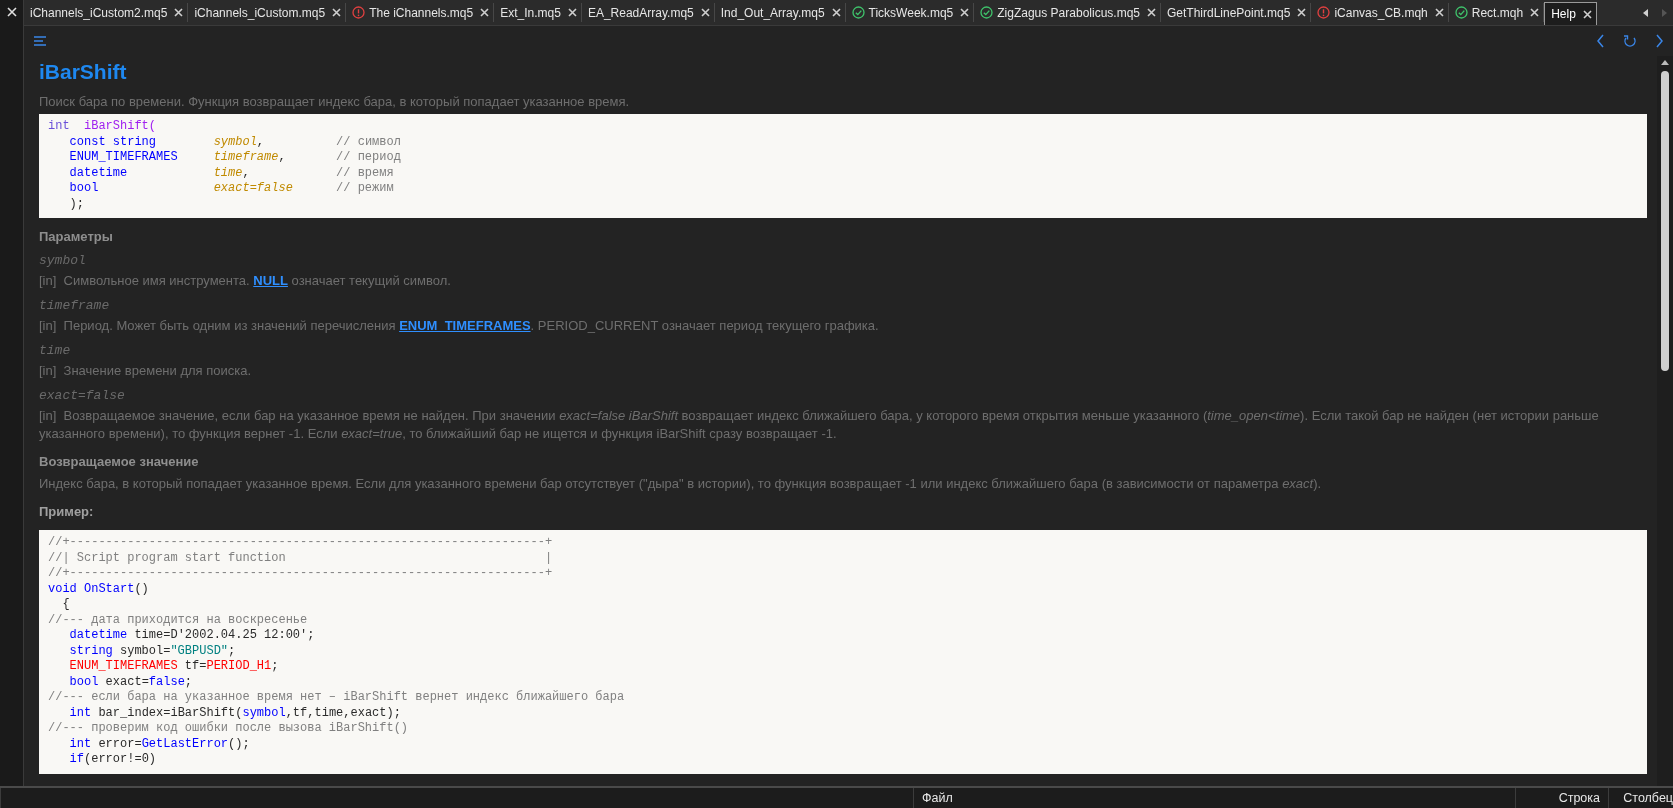 Image resolution: width=1673 pixels, height=808 pixels. What do you see at coordinates (102, 127) in the screenshot?
I see `code-line: int iBarShift(` at bounding box center [102, 127].